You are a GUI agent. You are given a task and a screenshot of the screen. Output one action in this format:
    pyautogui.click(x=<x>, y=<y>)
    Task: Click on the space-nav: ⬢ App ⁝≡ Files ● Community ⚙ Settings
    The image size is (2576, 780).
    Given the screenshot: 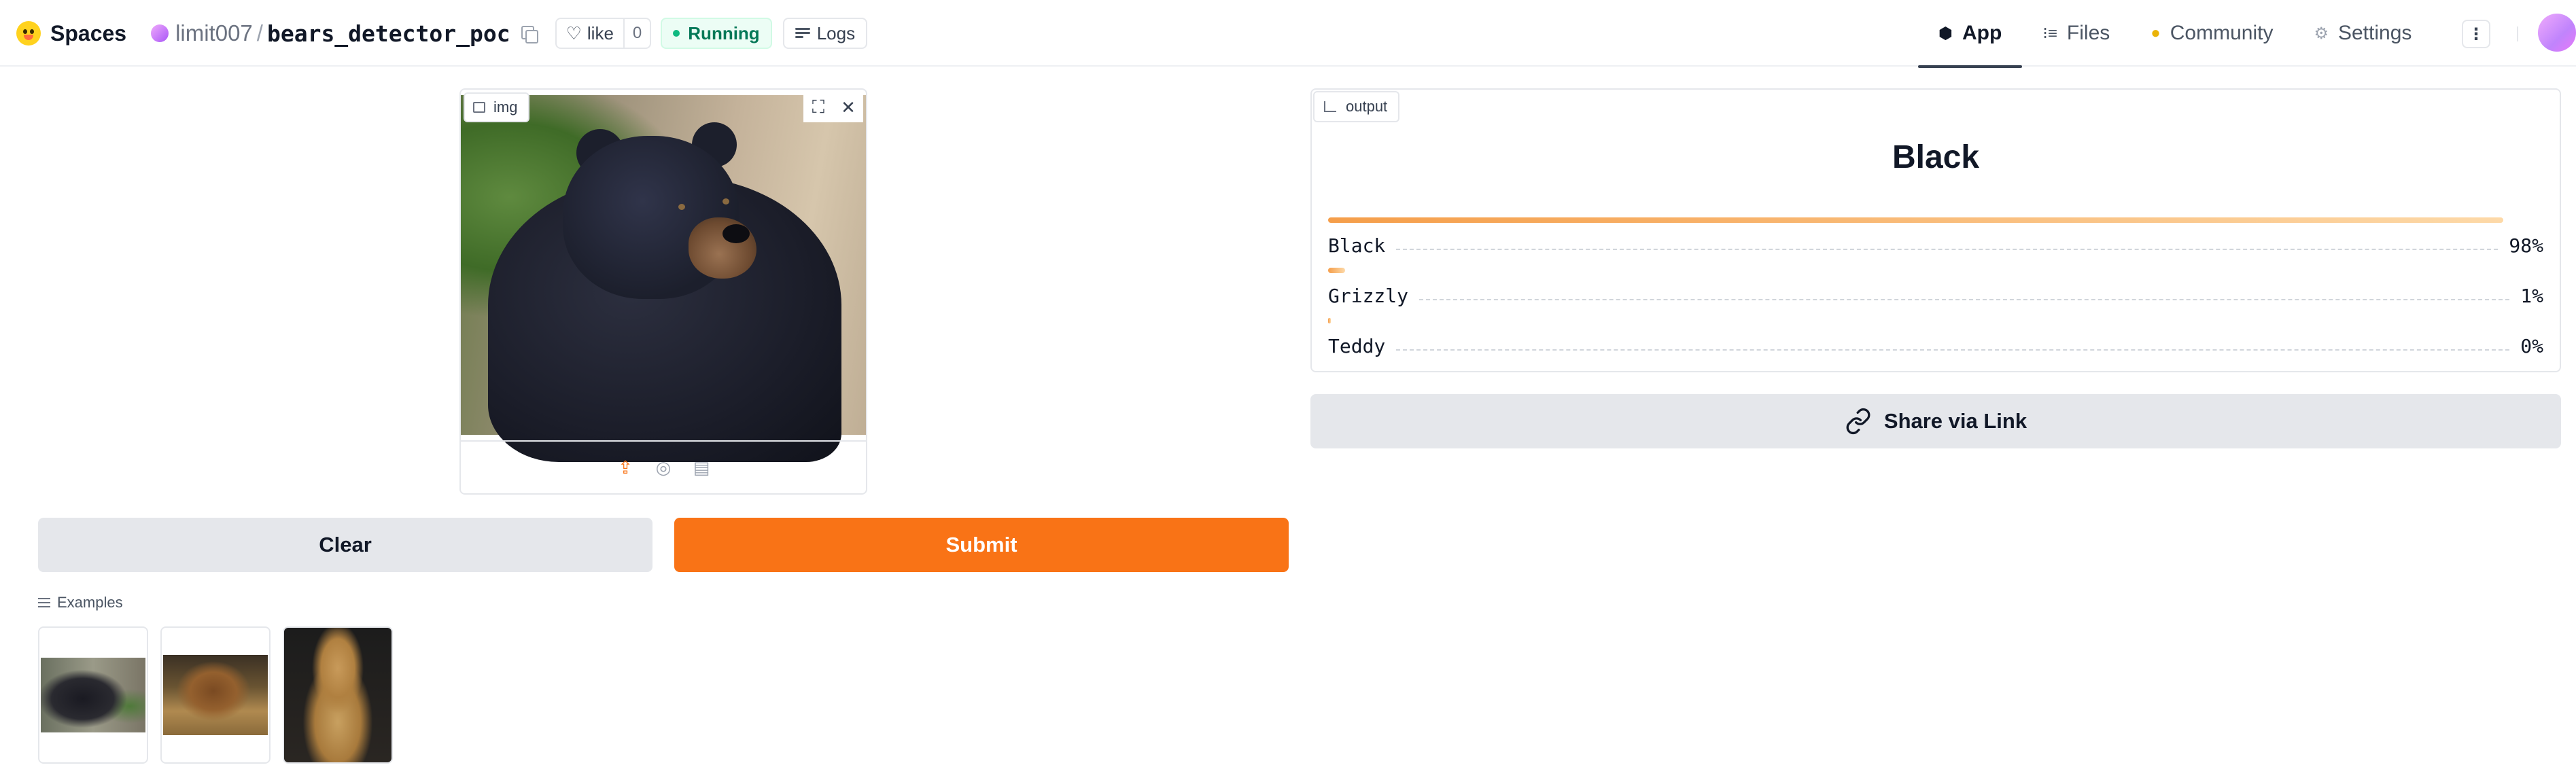 What is the action you would take?
    pyautogui.click(x=2175, y=34)
    